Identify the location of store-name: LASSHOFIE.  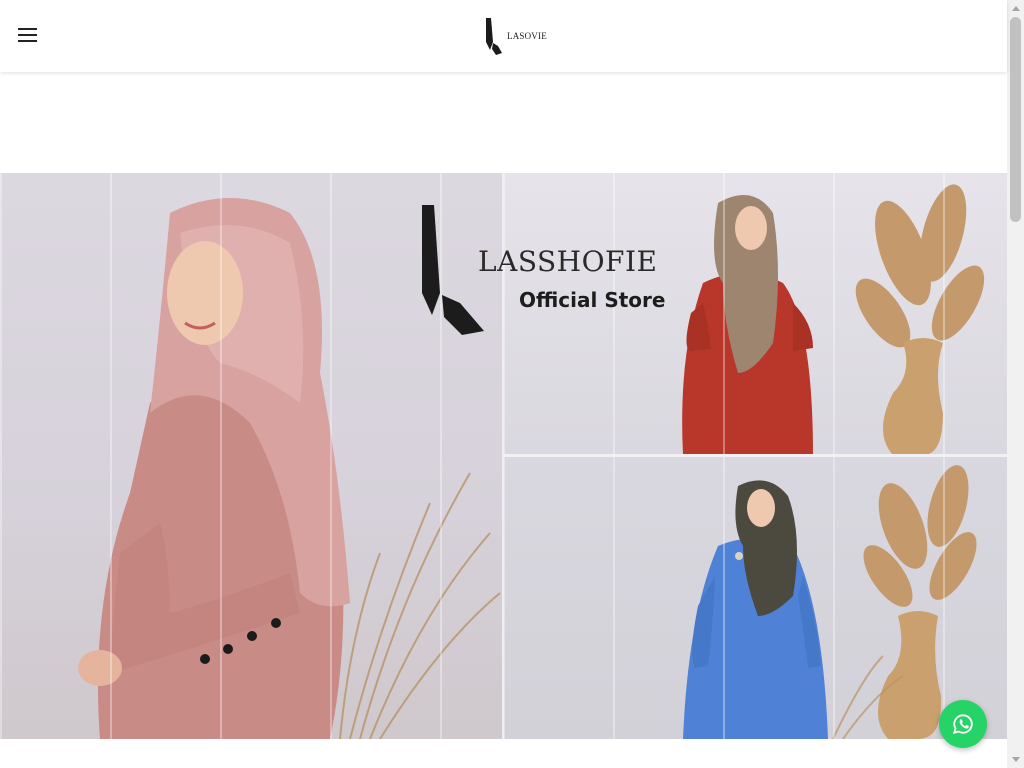
(568, 261).